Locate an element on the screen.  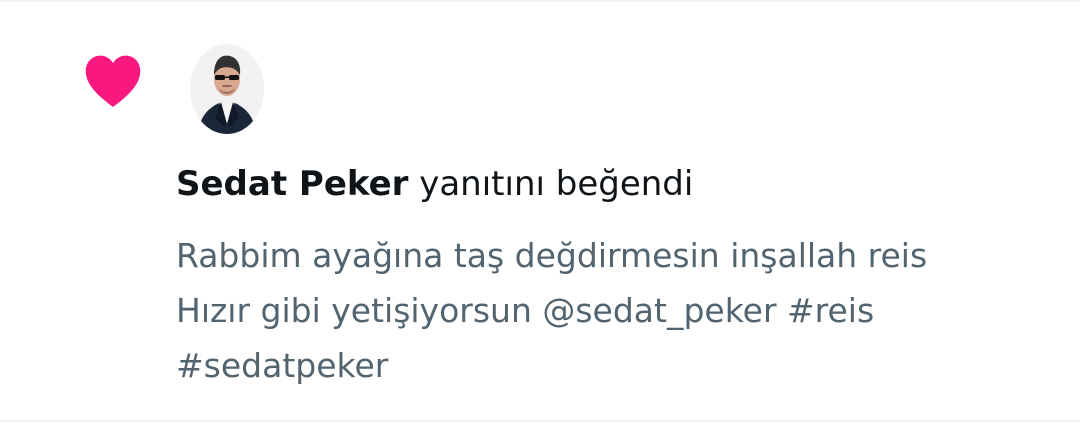
avatar-photo is located at coordinates (227, 89).